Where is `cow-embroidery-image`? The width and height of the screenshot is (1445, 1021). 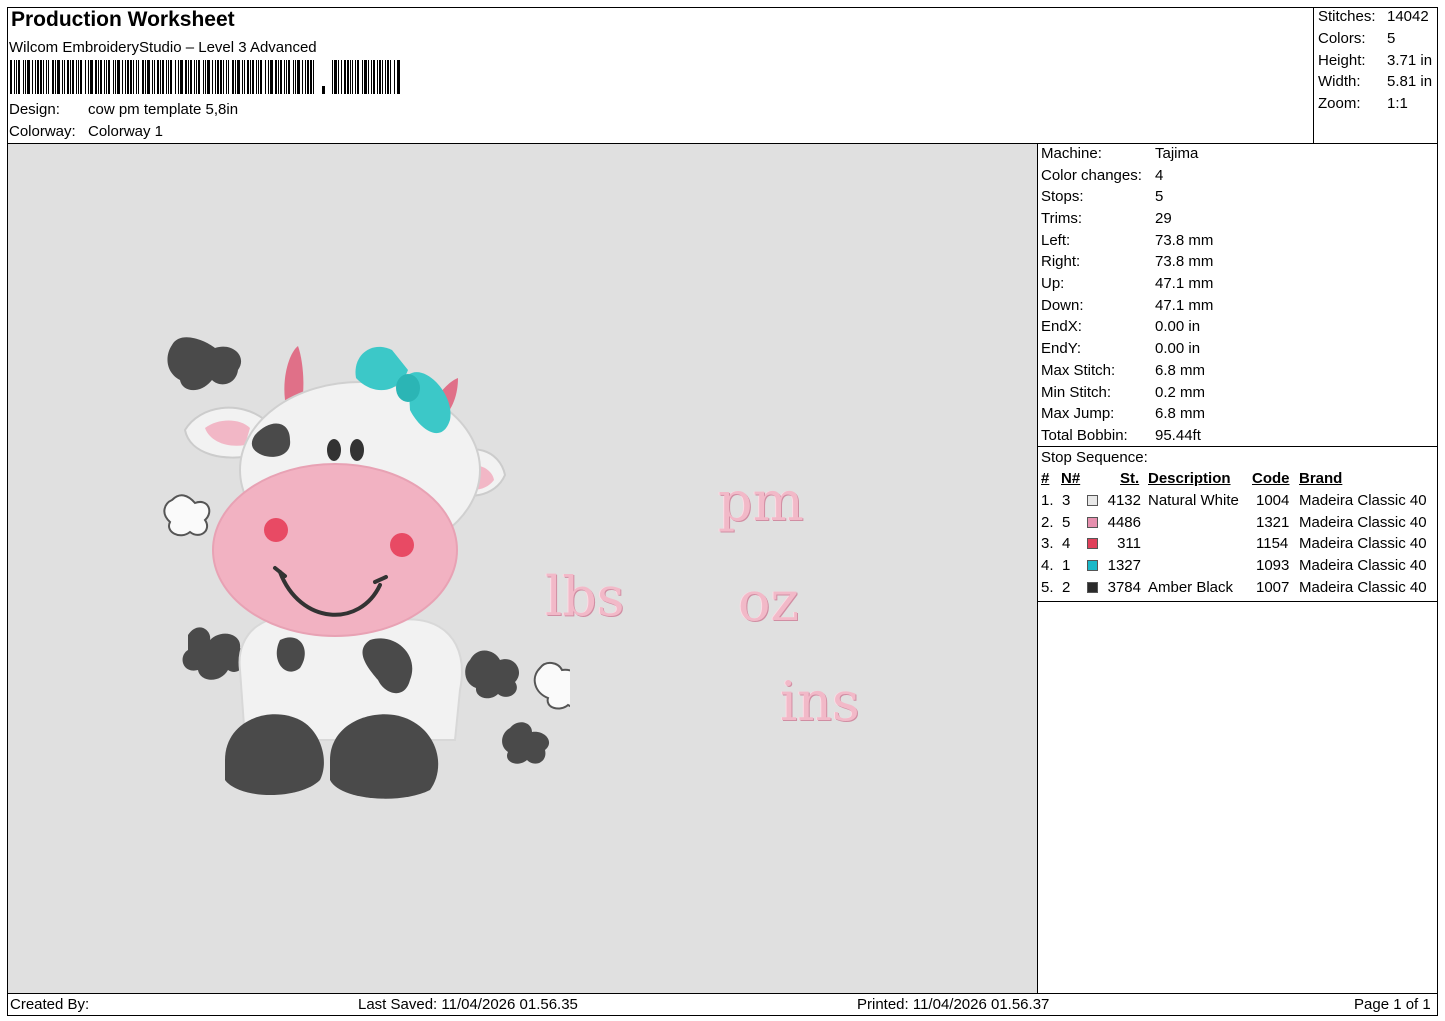
cow-embroidery-image is located at coordinates (366, 568).